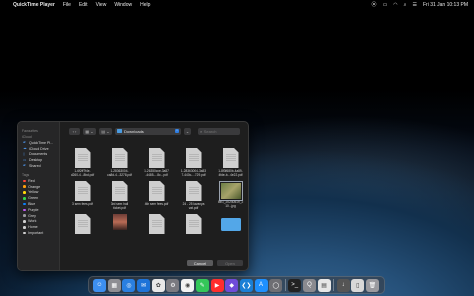  I want to click on quicktime-icon: Q, so click(309, 285).